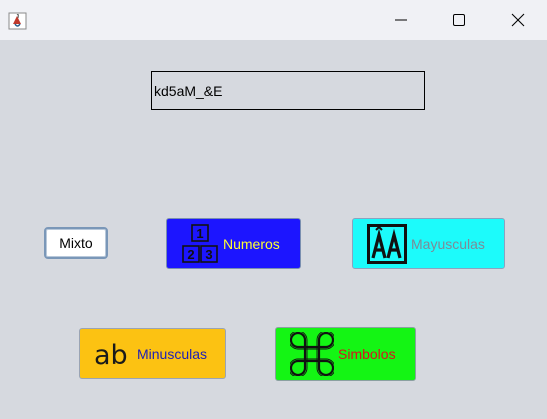 The width and height of the screenshot is (547, 419). I want to click on close-icon, so click(518, 20).